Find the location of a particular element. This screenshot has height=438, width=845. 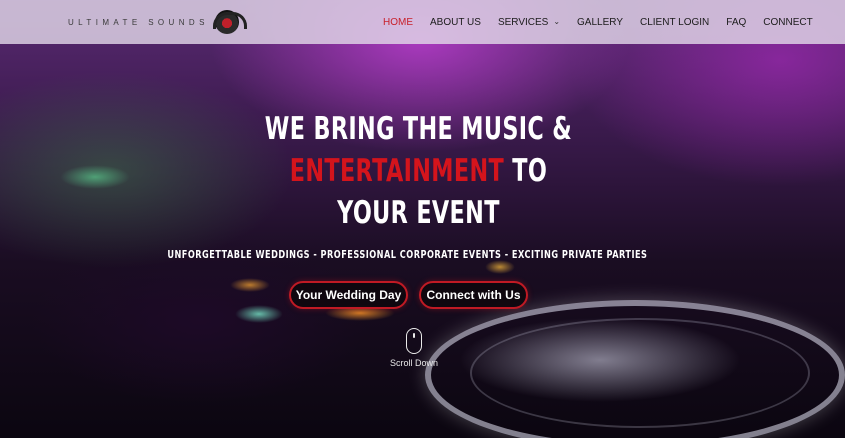

scroll-down-label: Scroll Down is located at coordinates (413, 363).